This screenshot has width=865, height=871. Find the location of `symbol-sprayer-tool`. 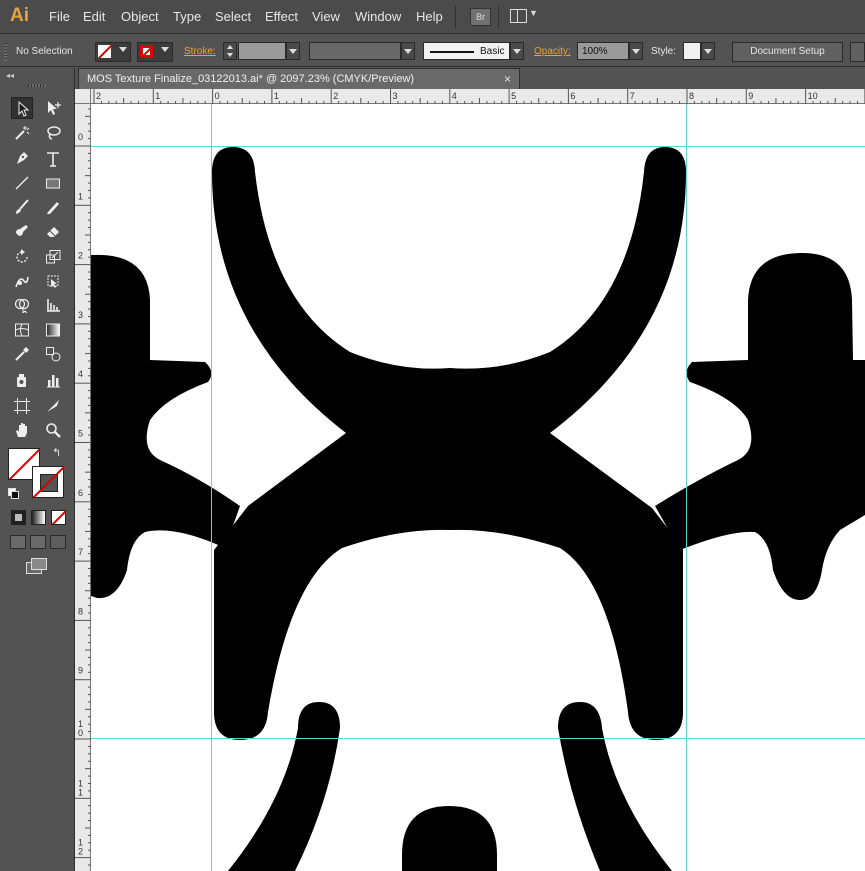

symbol-sprayer-tool is located at coordinates (22, 380).